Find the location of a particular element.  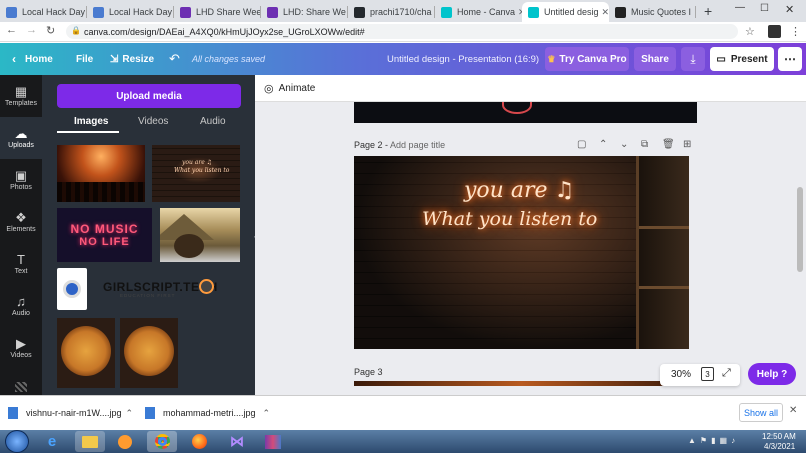

download-button: ⤓ is located at coordinates (693, 59).